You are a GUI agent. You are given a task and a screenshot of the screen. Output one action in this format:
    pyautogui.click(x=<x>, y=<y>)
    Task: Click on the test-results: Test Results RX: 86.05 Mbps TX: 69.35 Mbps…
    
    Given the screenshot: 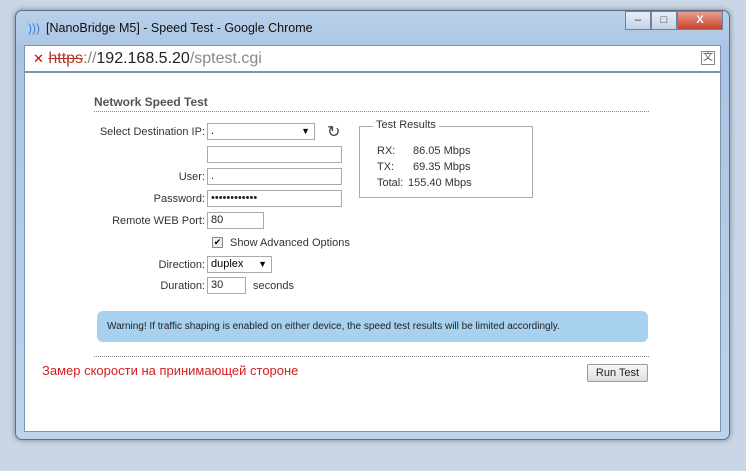 What is the action you would take?
    pyautogui.click(x=446, y=158)
    